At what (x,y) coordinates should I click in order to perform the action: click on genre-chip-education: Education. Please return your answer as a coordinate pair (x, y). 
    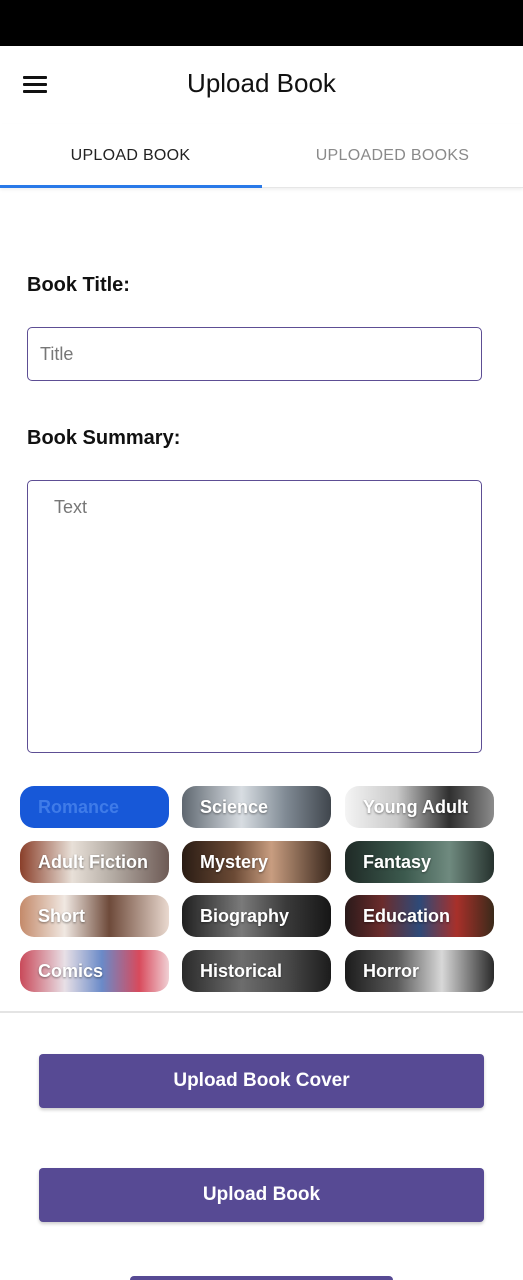
    Looking at the image, I should click on (419, 916).